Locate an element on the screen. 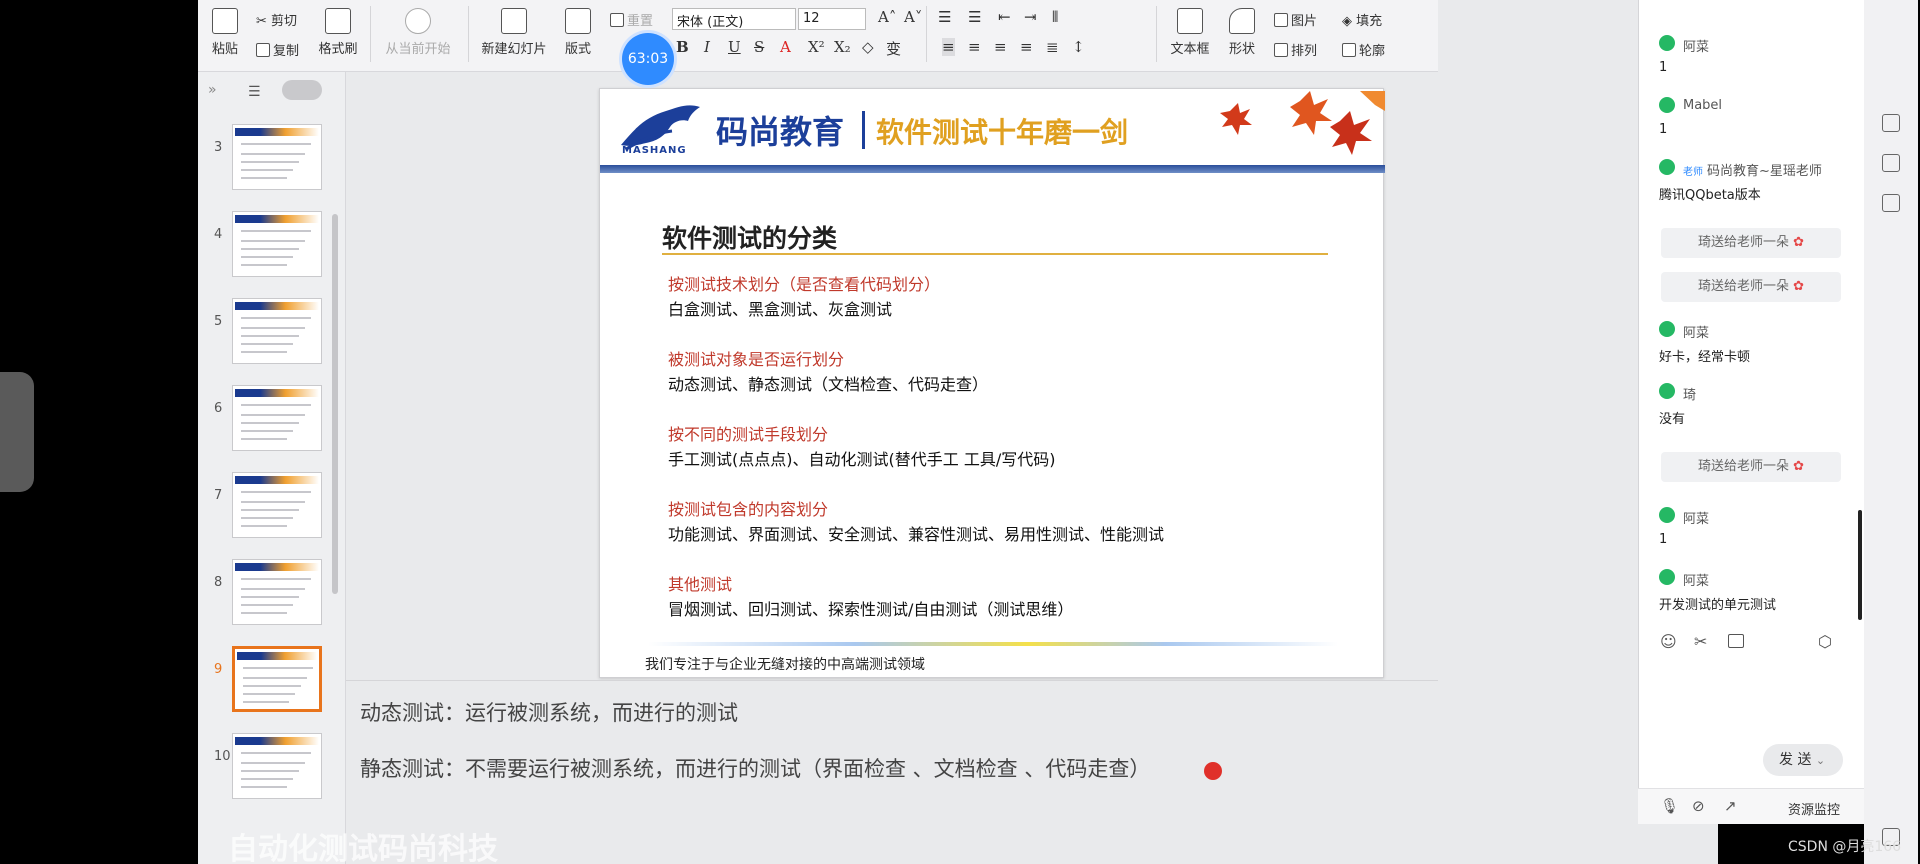 This screenshot has width=1920, height=864. columns-icon: ⫴ is located at coordinates (1055, 17).